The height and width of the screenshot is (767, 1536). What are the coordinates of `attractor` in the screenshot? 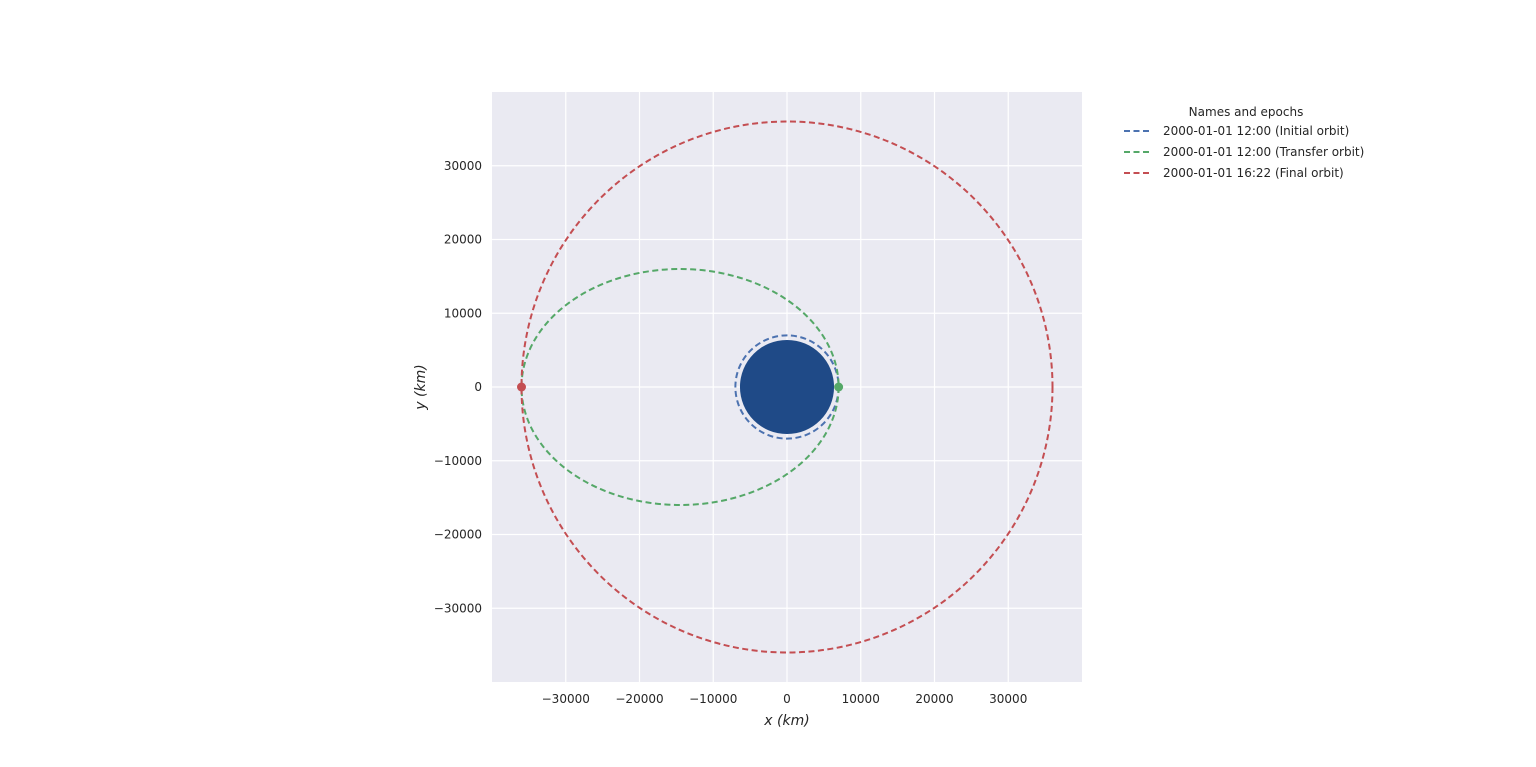 It's located at (787, 387).